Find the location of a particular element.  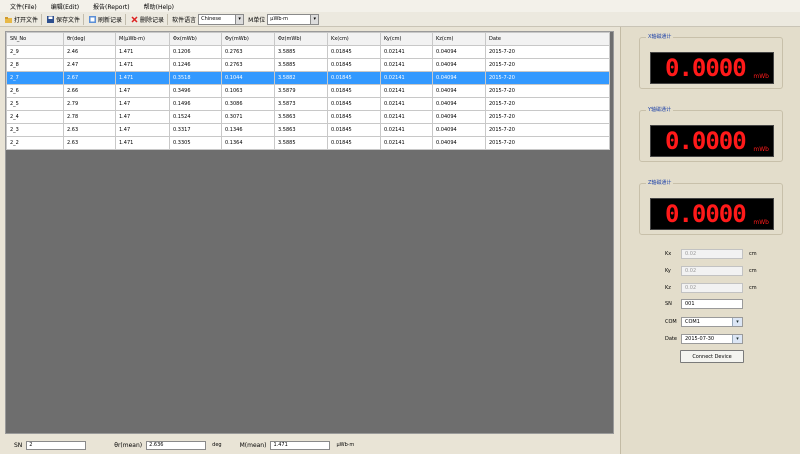

cell-phiy: 0.1364 is located at coordinates (248, 143).